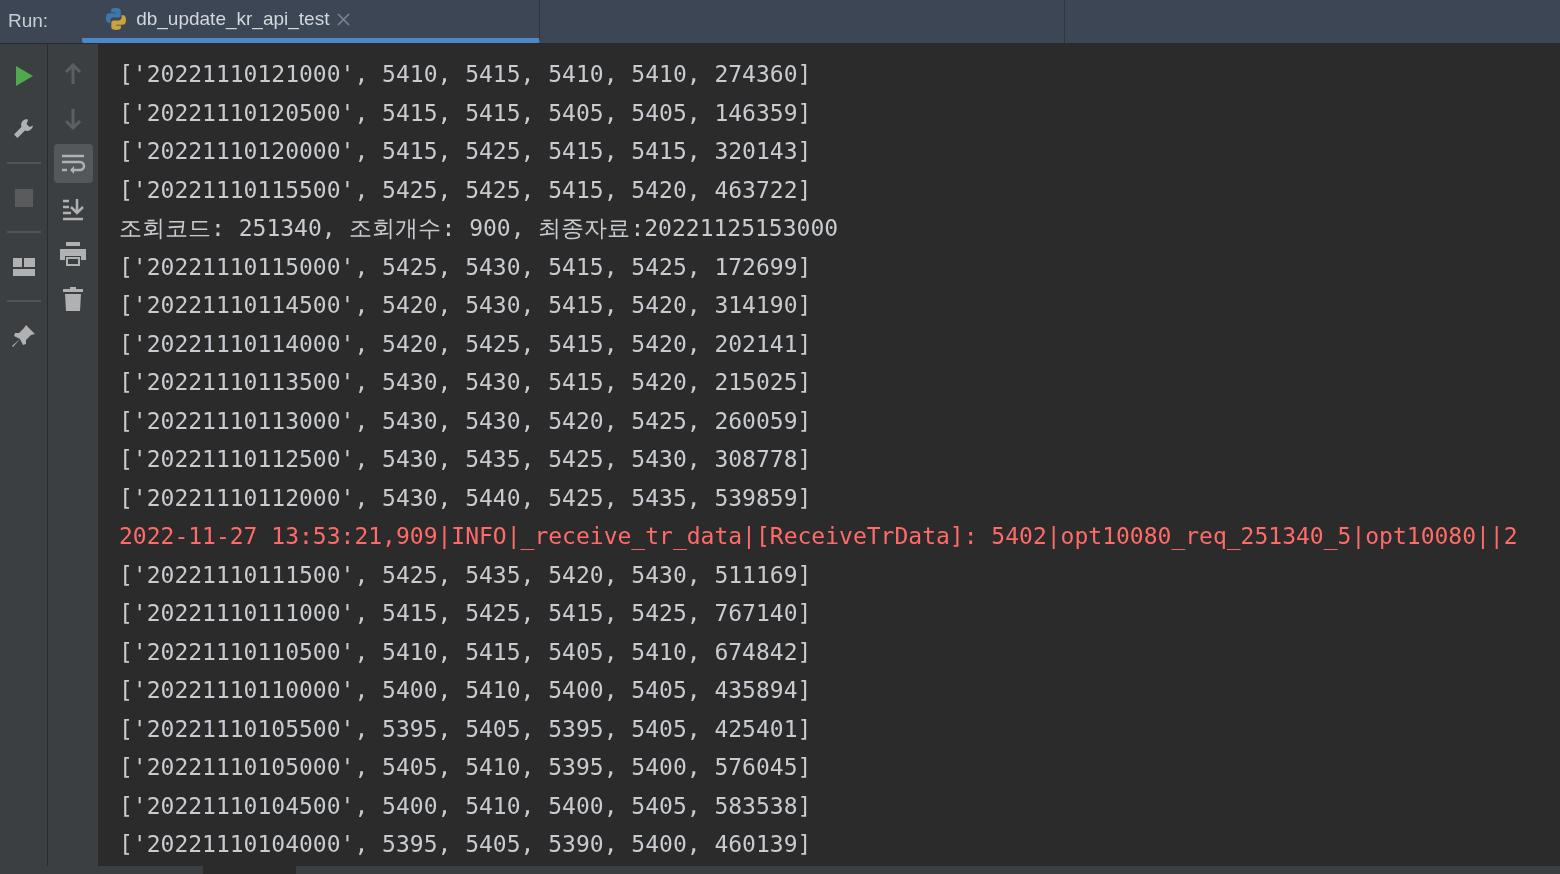 The image size is (1560, 874). Describe the element at coordinates (233, 19) in the screenshot. I see `tab-title: db_update_kr_api_test` at that location.